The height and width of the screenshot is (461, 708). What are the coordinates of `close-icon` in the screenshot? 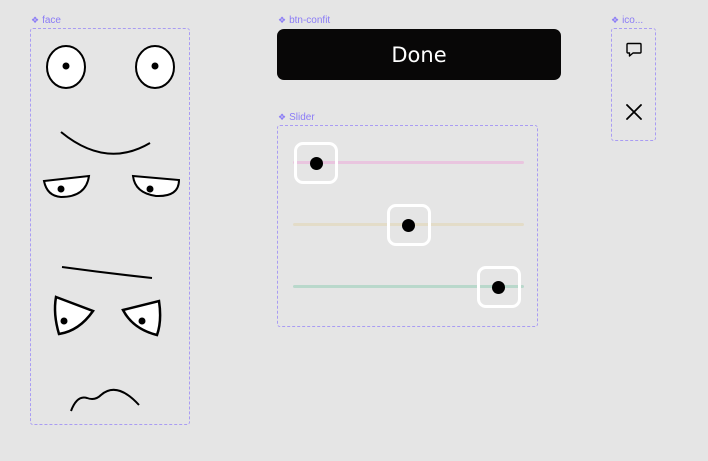 It's located at (633, 112).